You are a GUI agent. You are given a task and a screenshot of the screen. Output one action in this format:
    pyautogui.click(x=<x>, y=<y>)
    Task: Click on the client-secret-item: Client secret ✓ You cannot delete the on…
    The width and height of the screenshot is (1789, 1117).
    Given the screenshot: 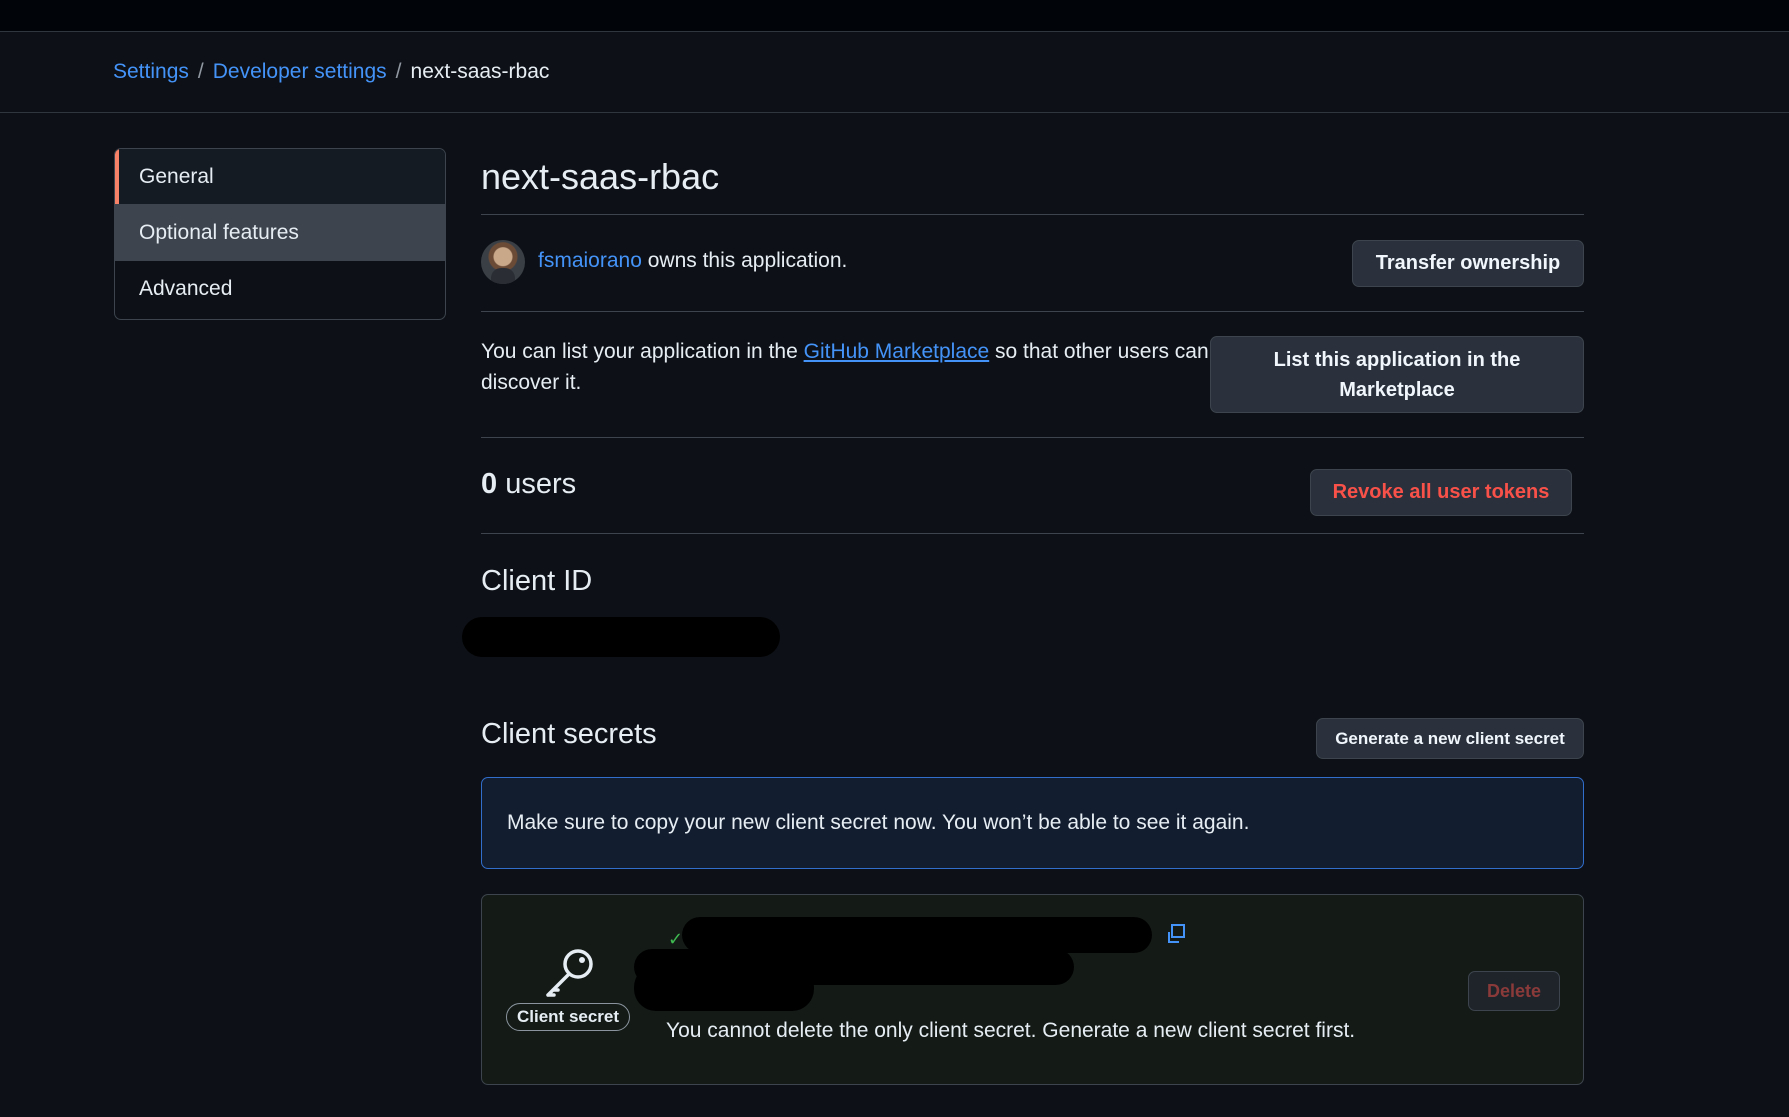 What is the action you would take?
    pyautogui.click(x=1032, y=989)
    